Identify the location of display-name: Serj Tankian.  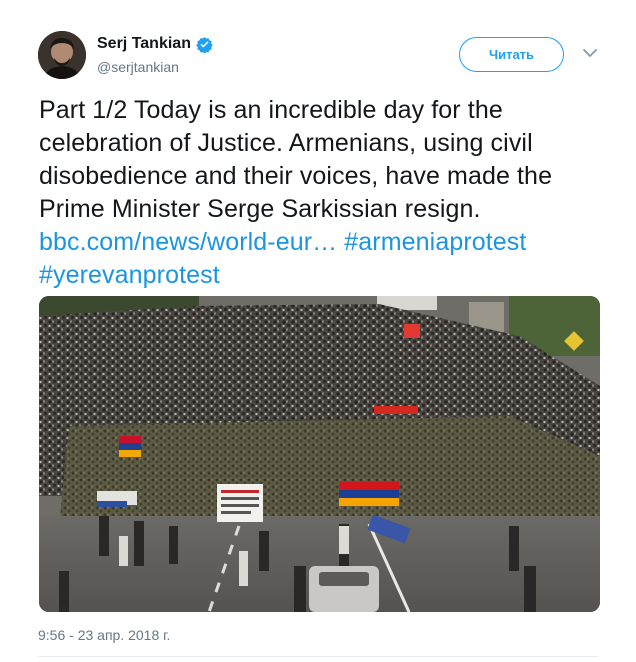
(144, 44).